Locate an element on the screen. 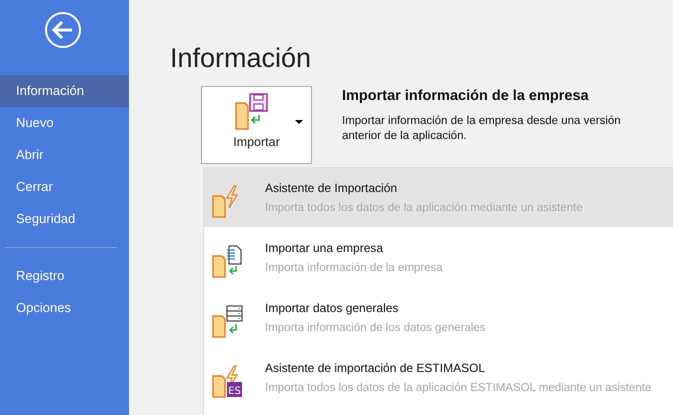 The image size is (673, 415). folder-table-icon is located at coordinates (228, 321).